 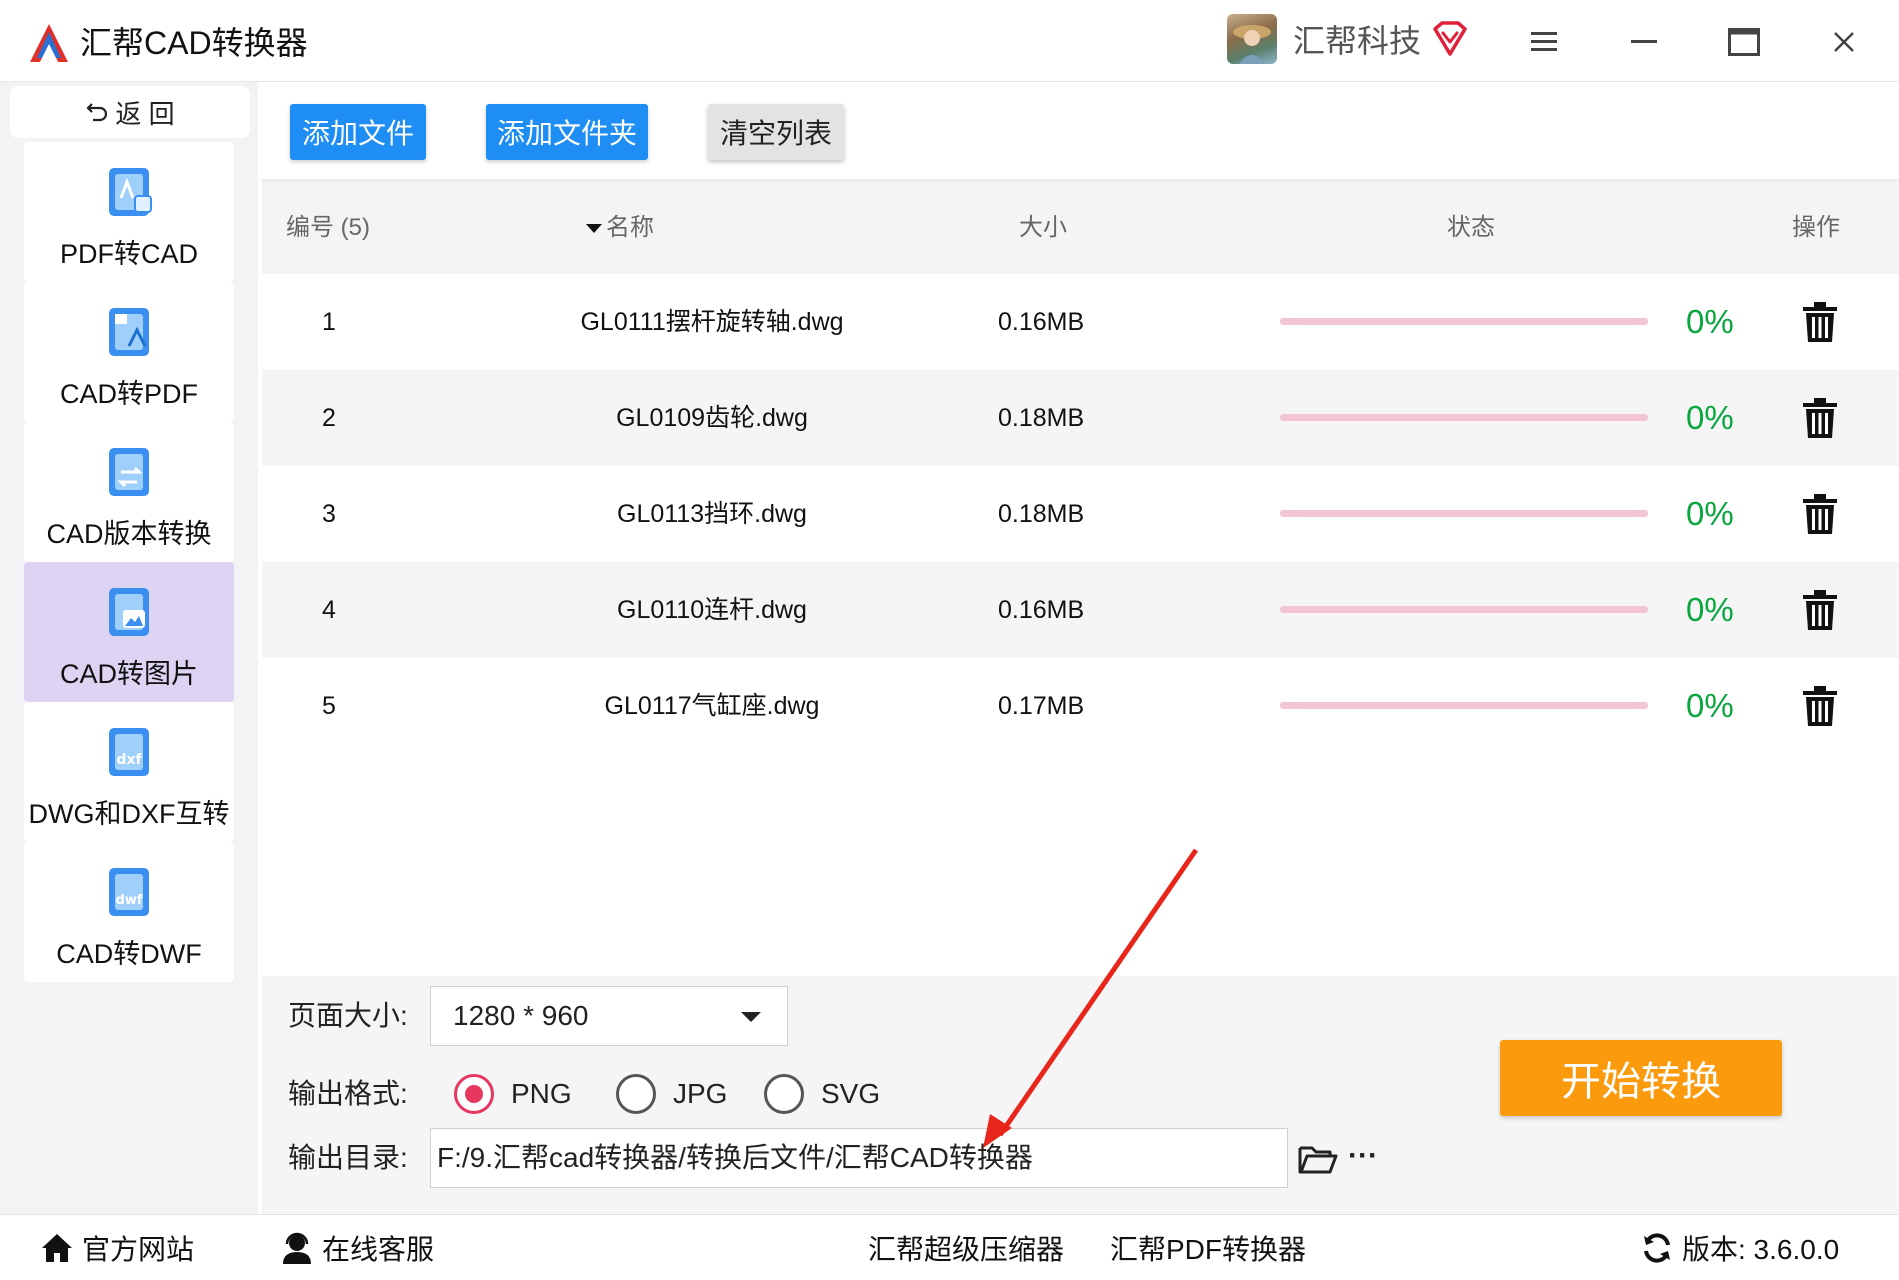 What do you see at coordinates (128, 394) in the screenshot?
I see `nav-label: CAD转PDF` at bounding box center [128, 394].